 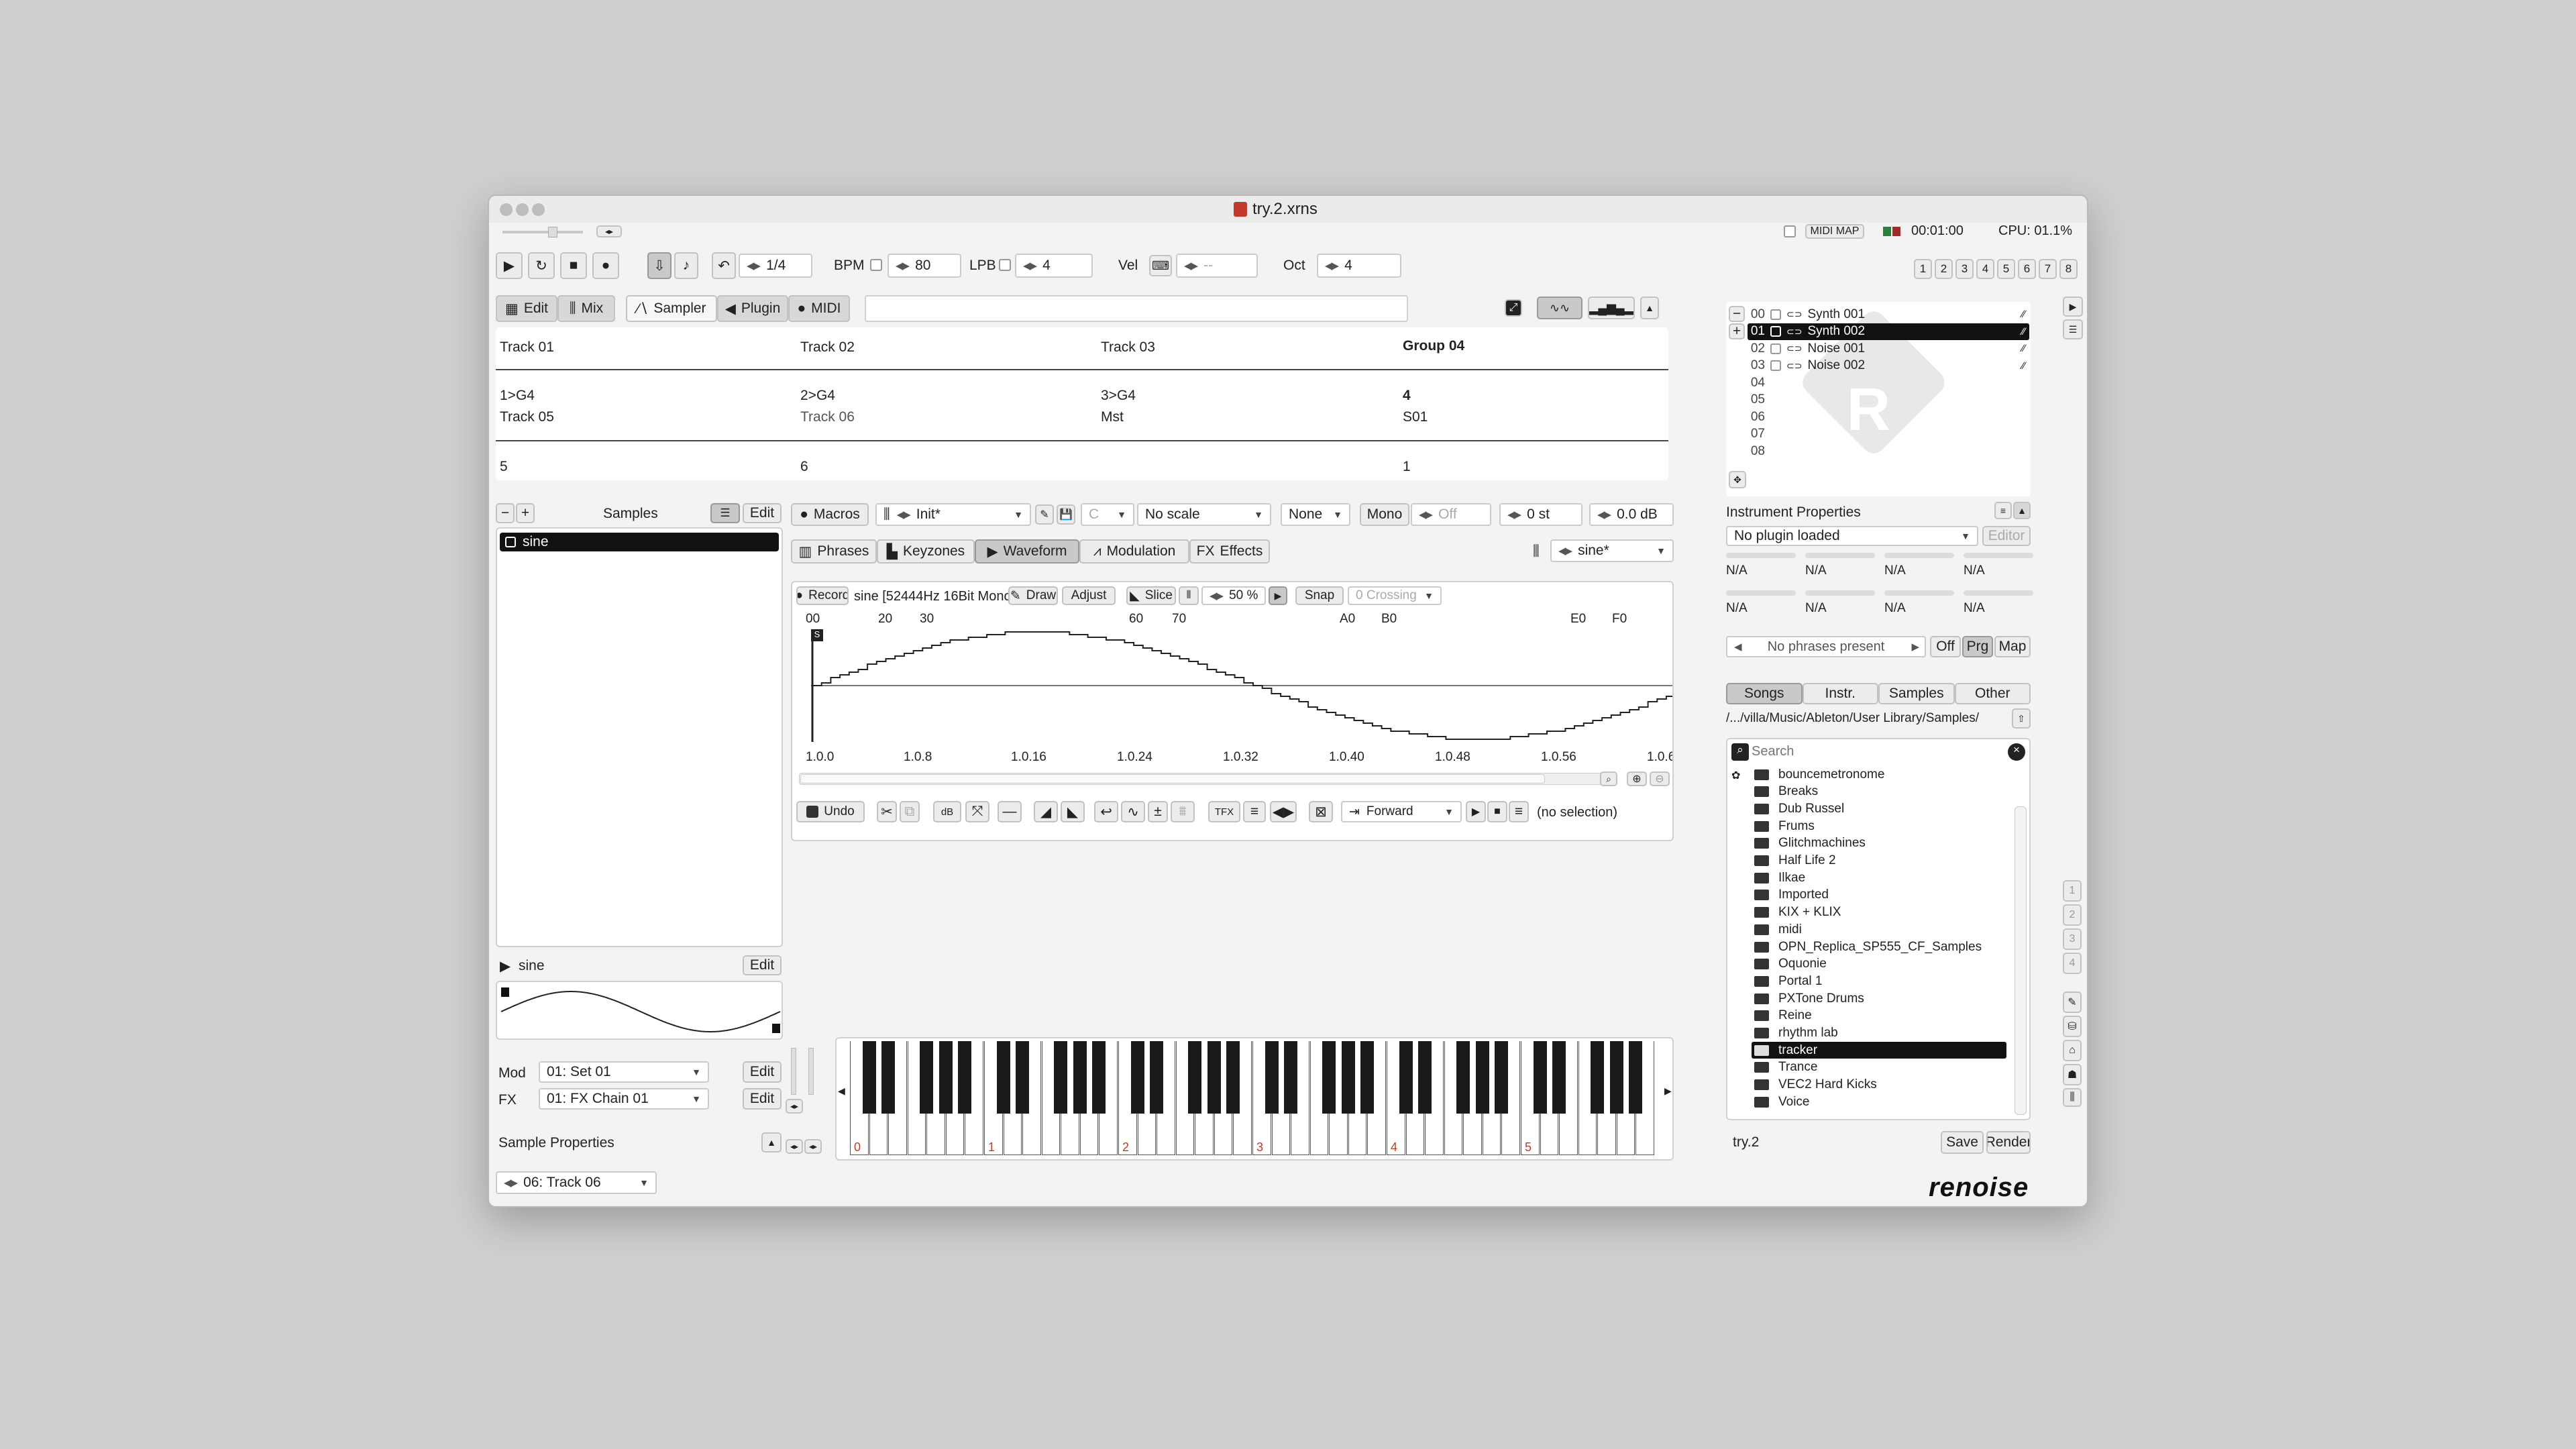 I want to click on invert-icon: ∿, so click(x=1133, y=811).